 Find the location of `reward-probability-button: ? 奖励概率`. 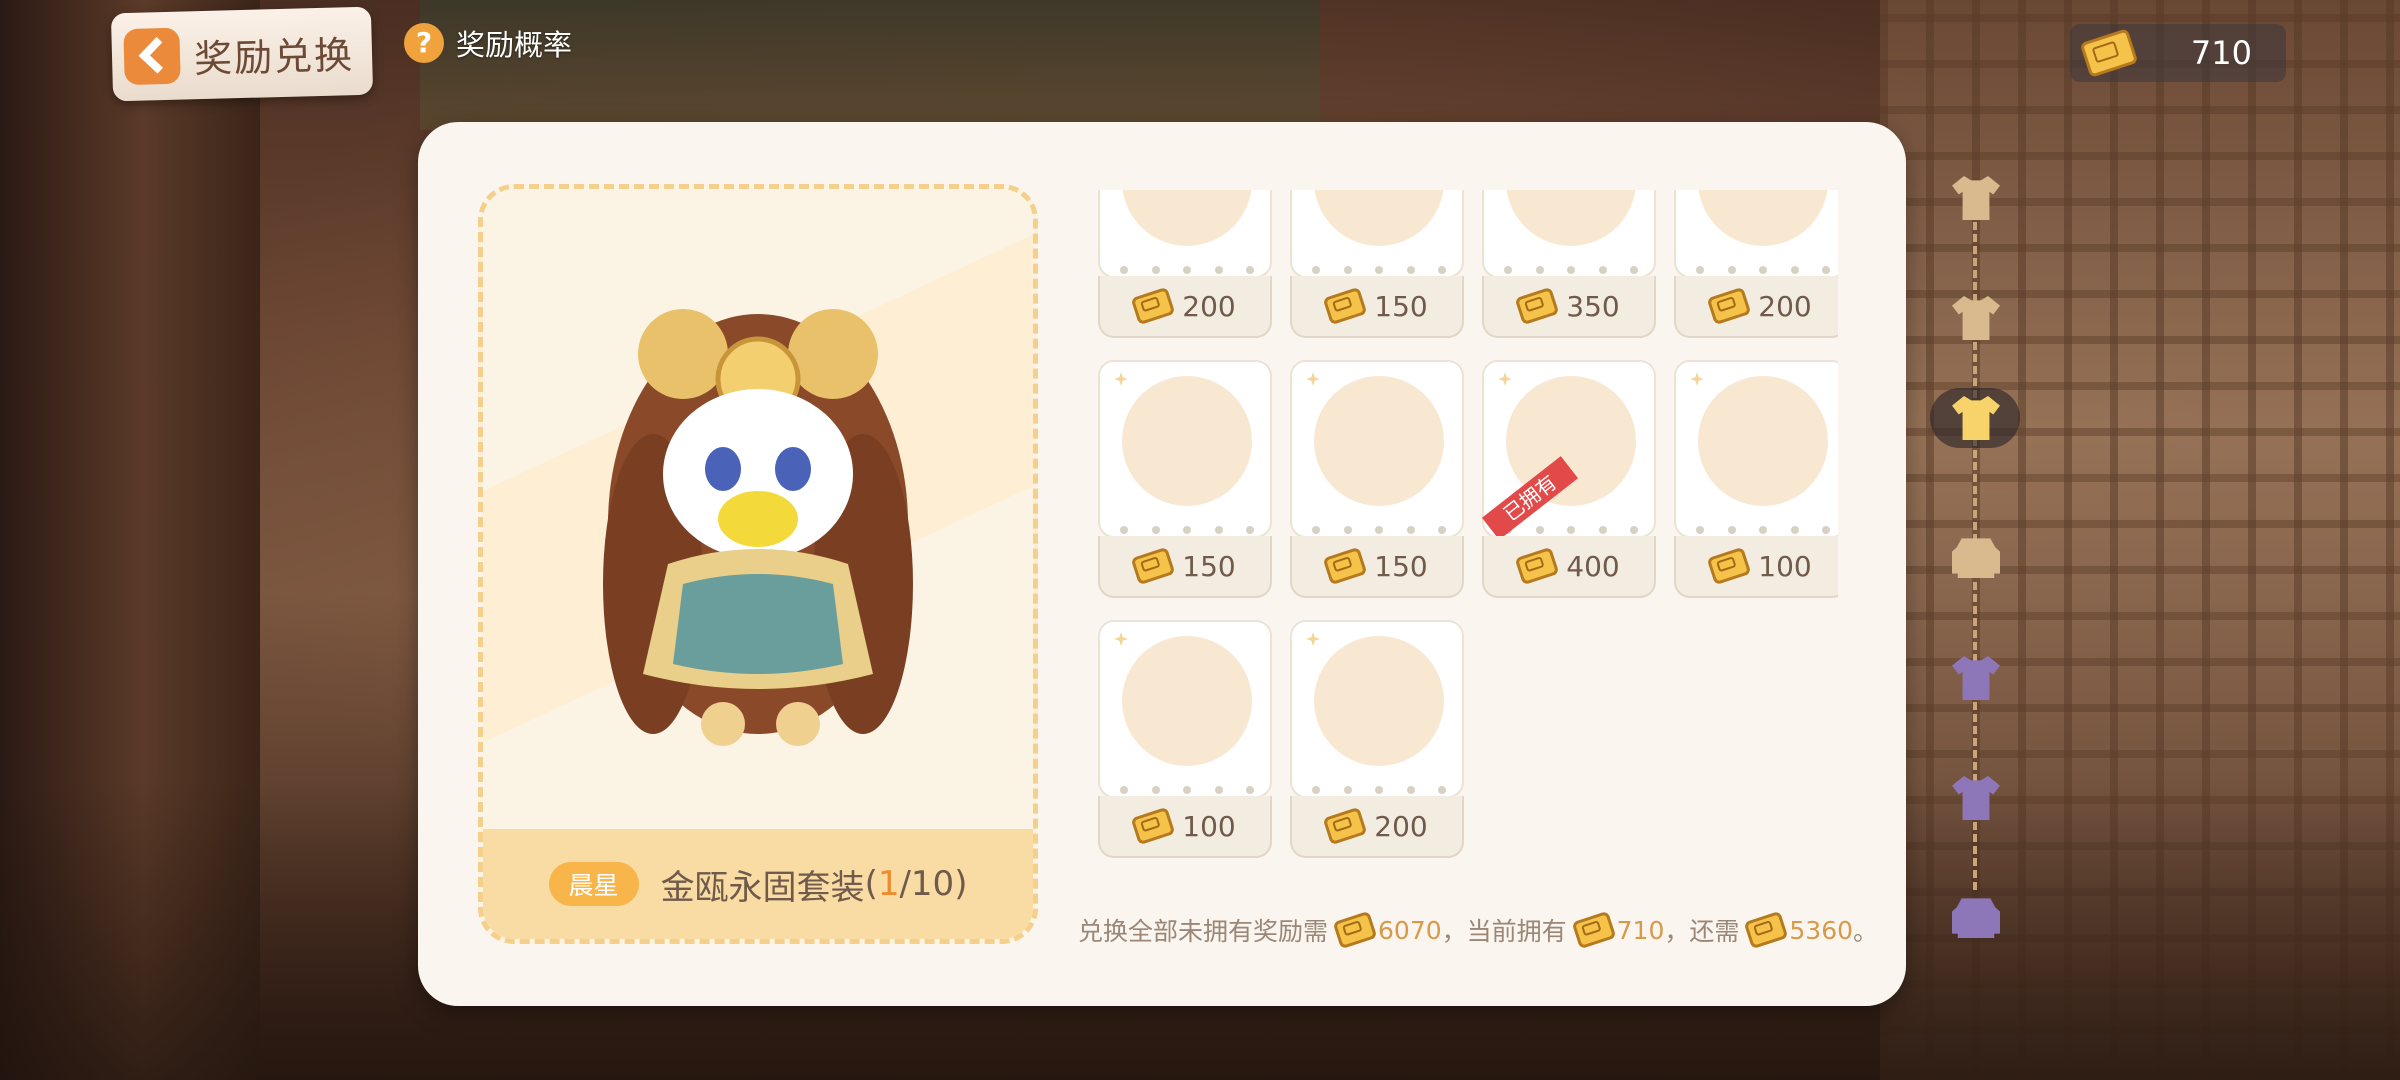

reward-probability-button: ? 奖励概率 is located at coordinates (488, 43).